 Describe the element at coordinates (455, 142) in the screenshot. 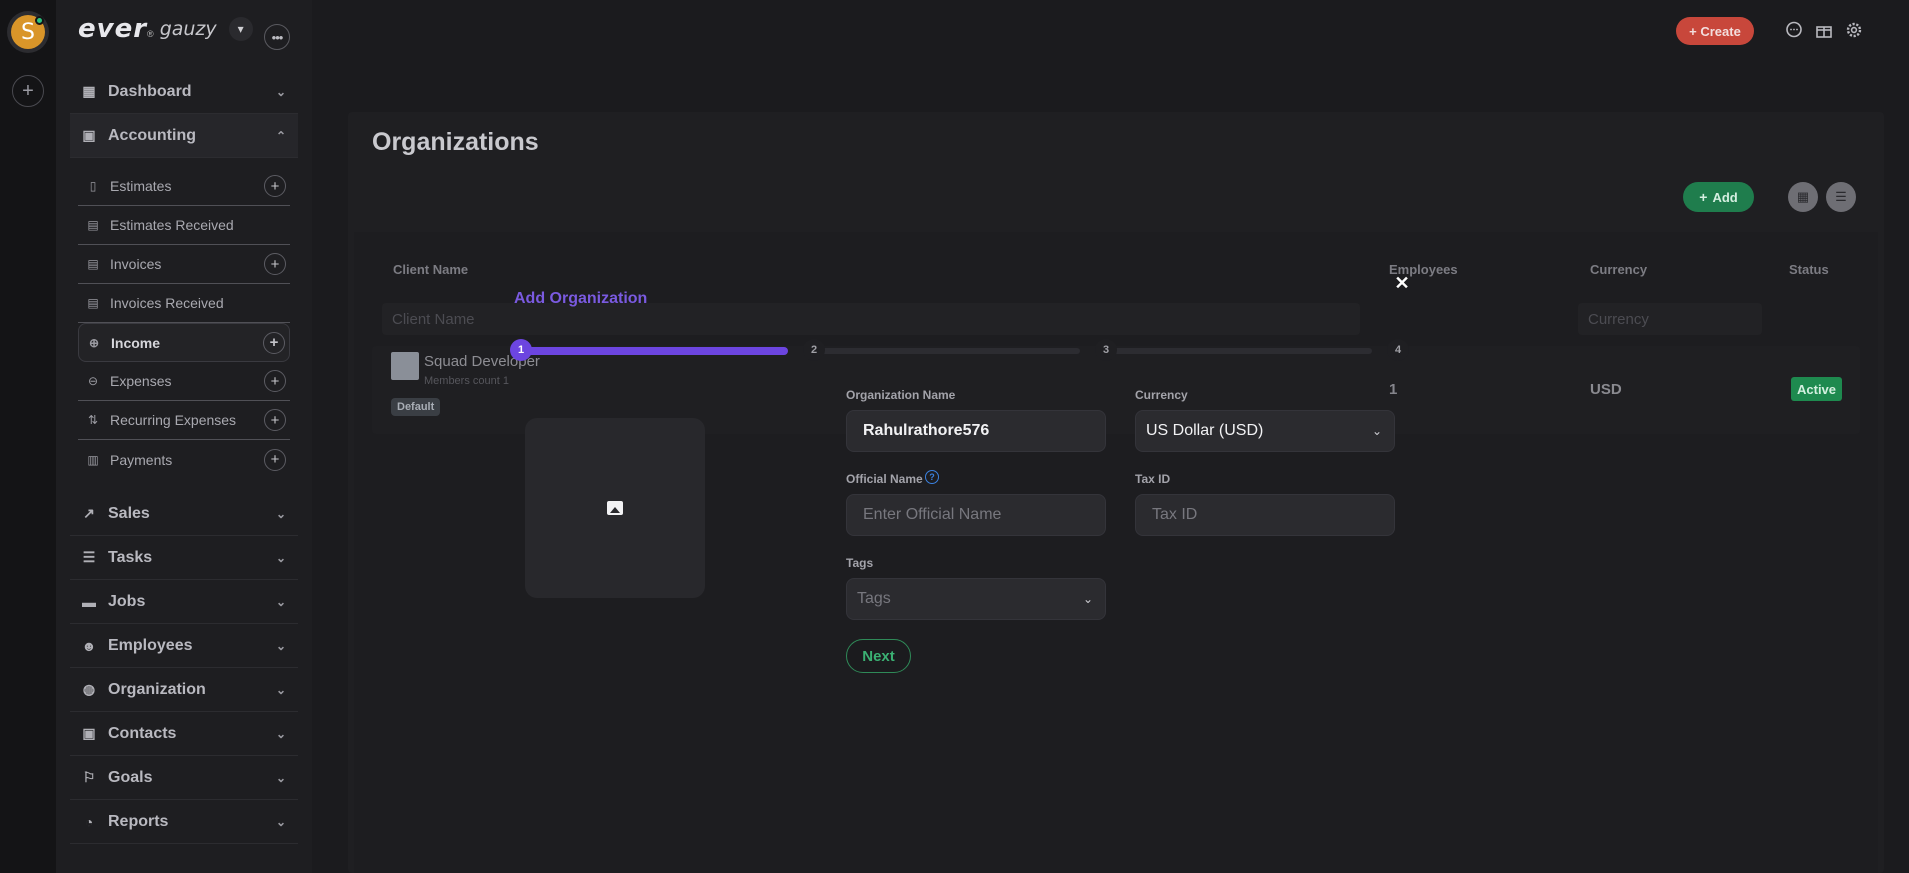

I see `page-title: Organizations` at that location.